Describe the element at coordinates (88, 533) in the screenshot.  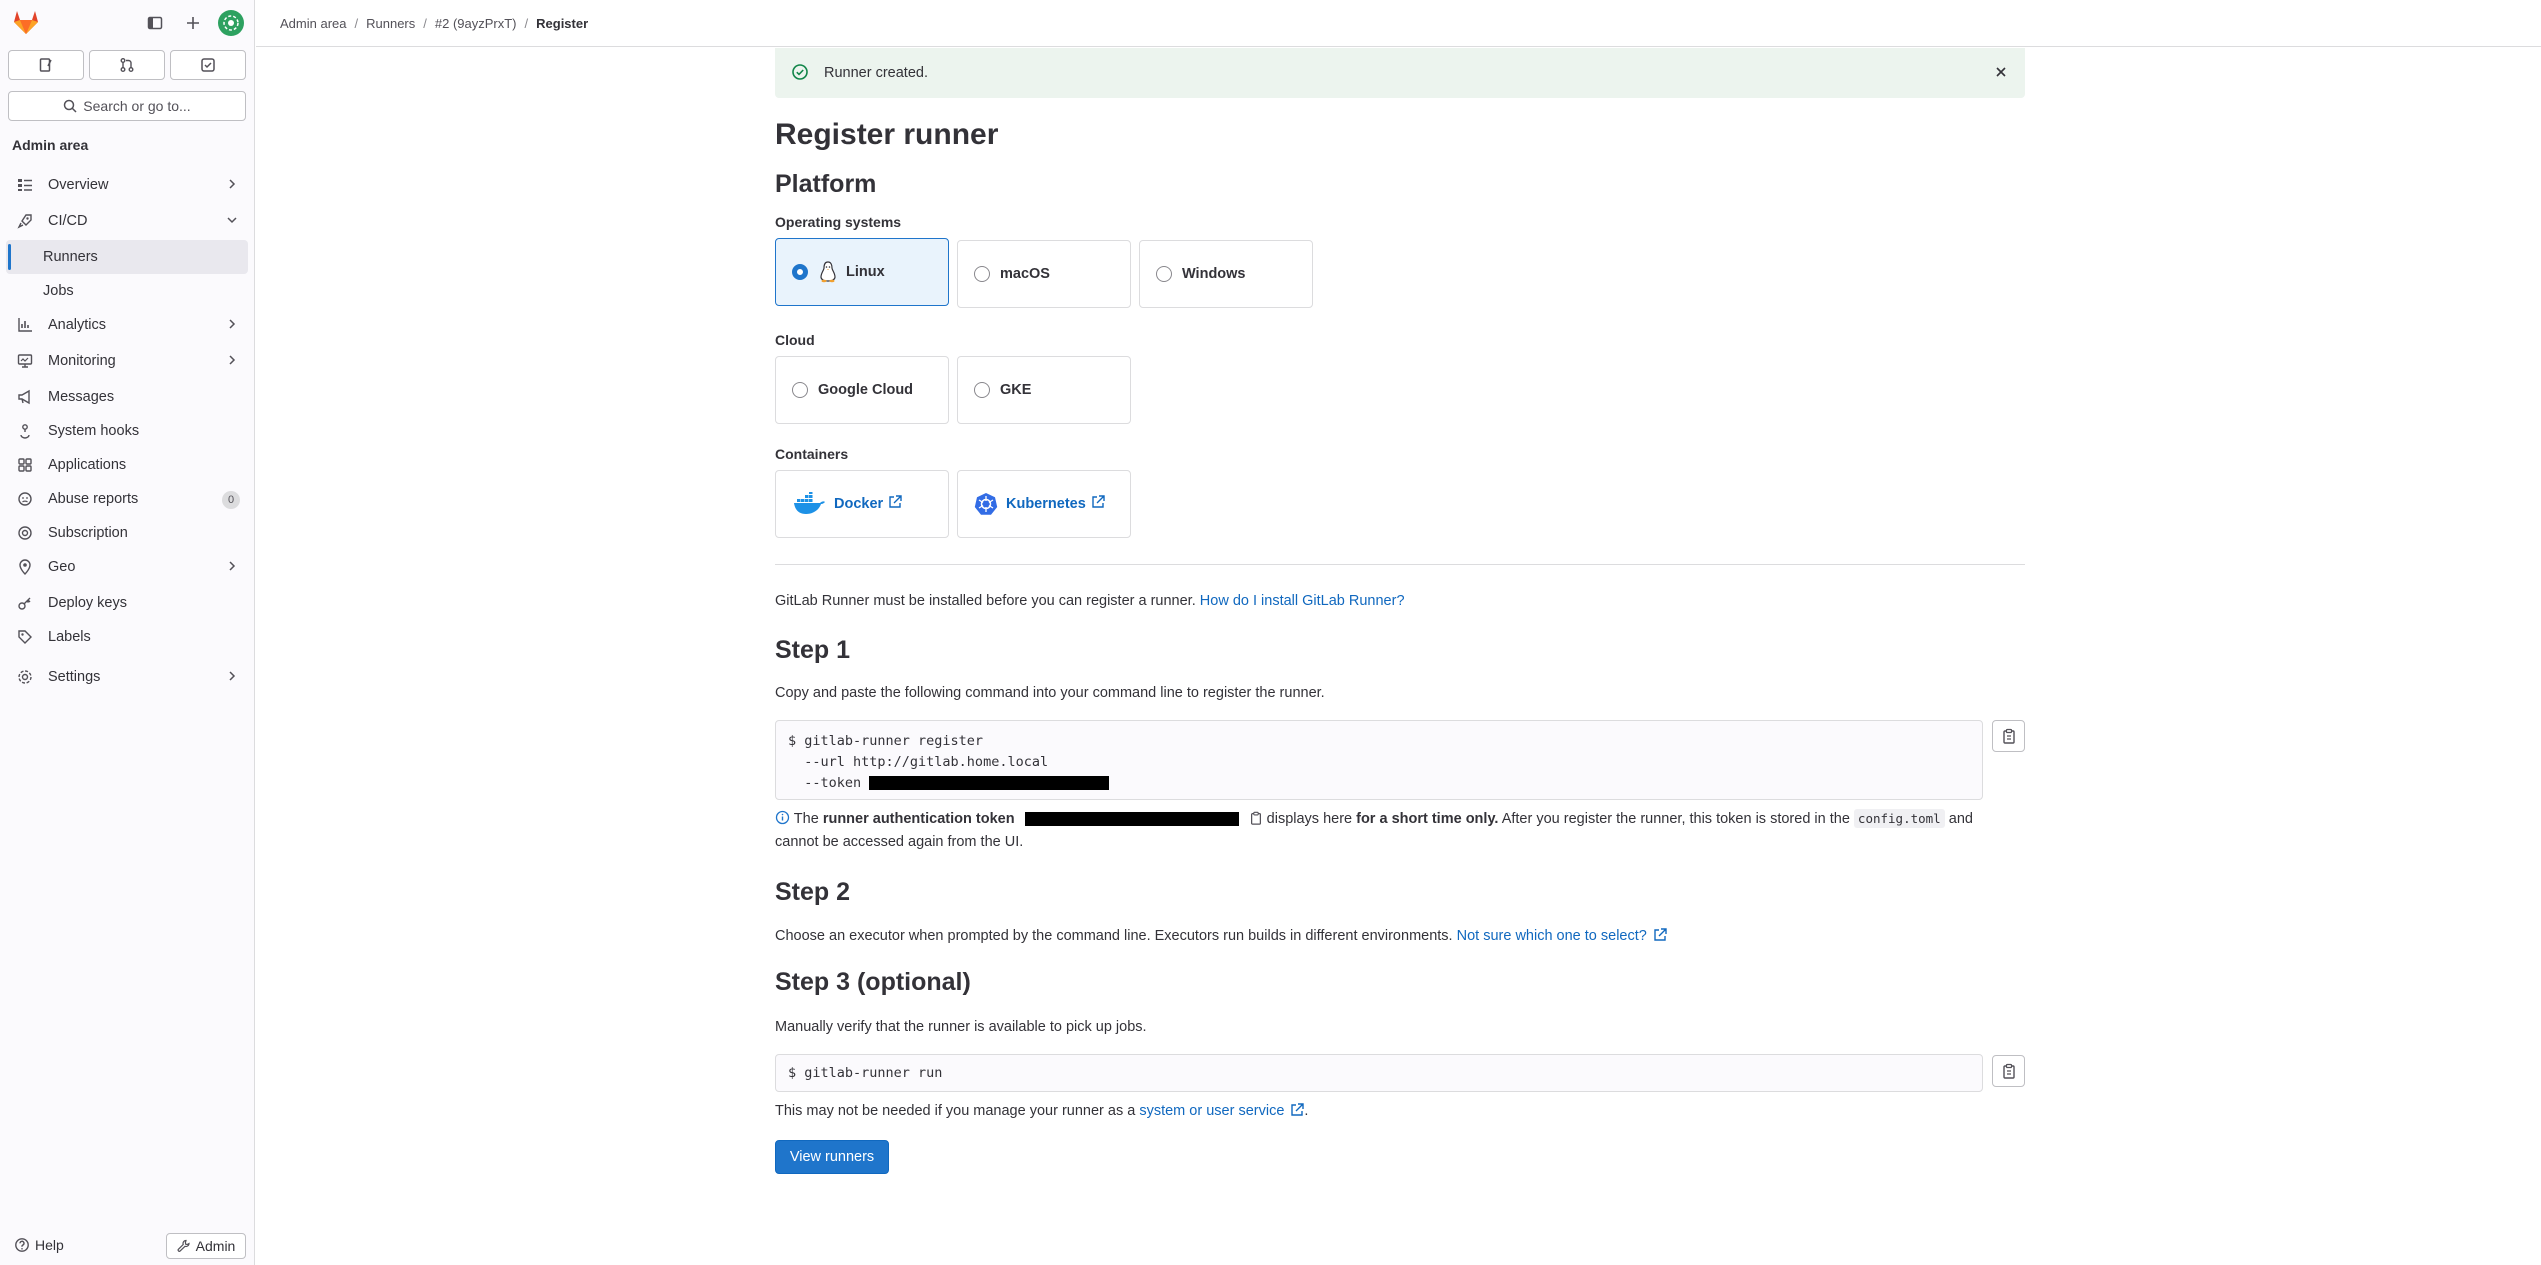
I see `sidebar-item-label: Subscription` at that location.